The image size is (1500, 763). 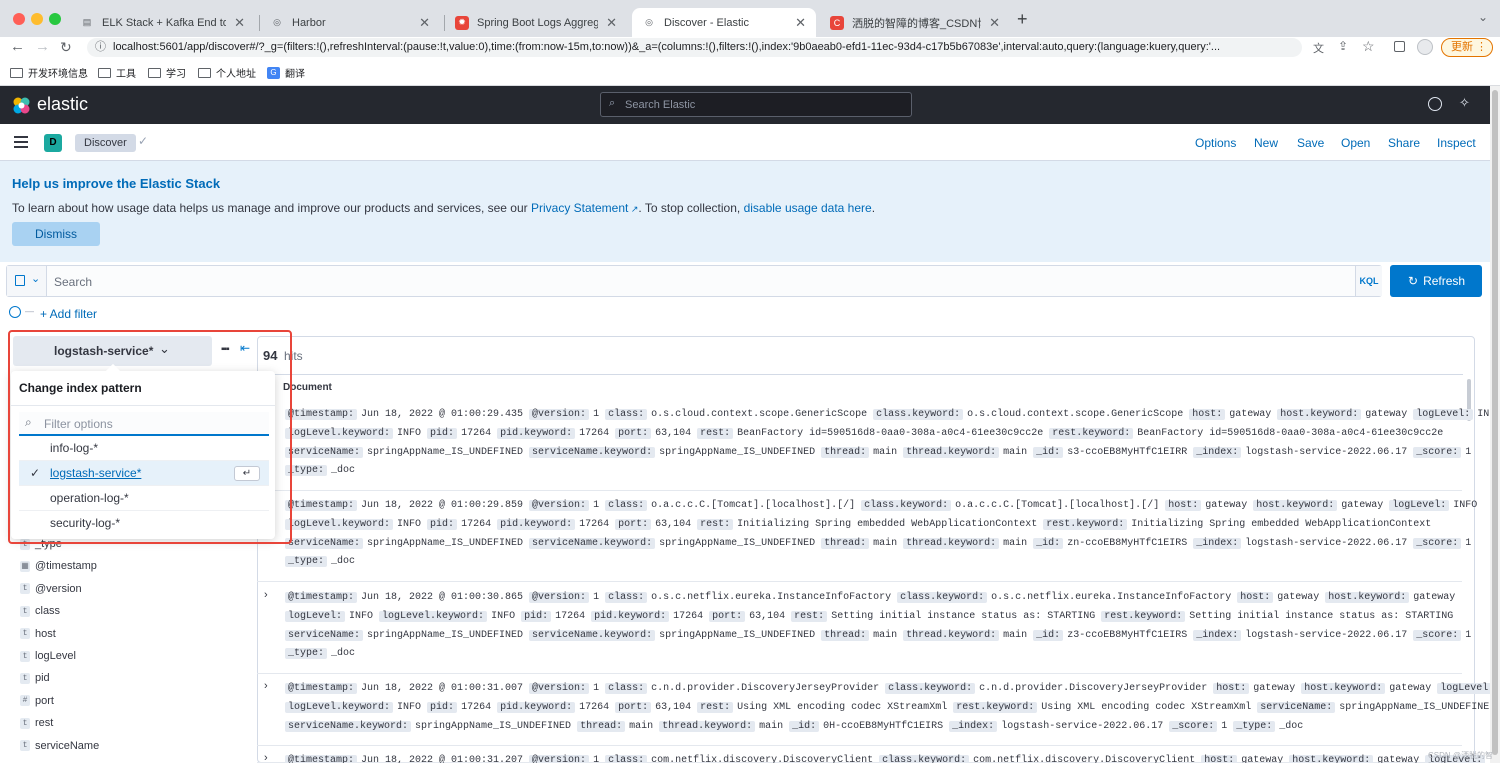 What do you see at coordinates (860, 374) in the screenshot?
I see `divider` at bounding box center [860, 374].